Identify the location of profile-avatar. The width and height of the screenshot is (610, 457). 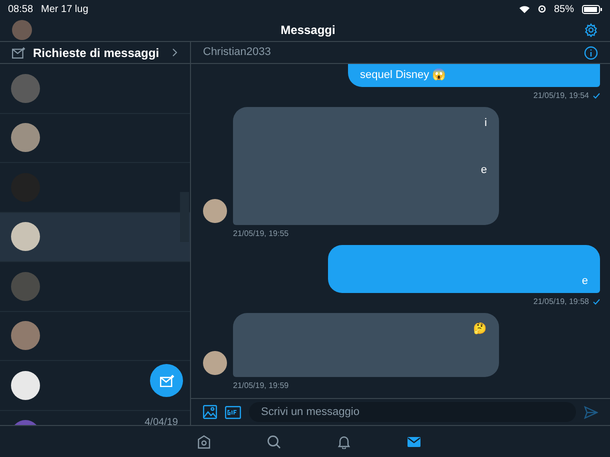
(22, 30).